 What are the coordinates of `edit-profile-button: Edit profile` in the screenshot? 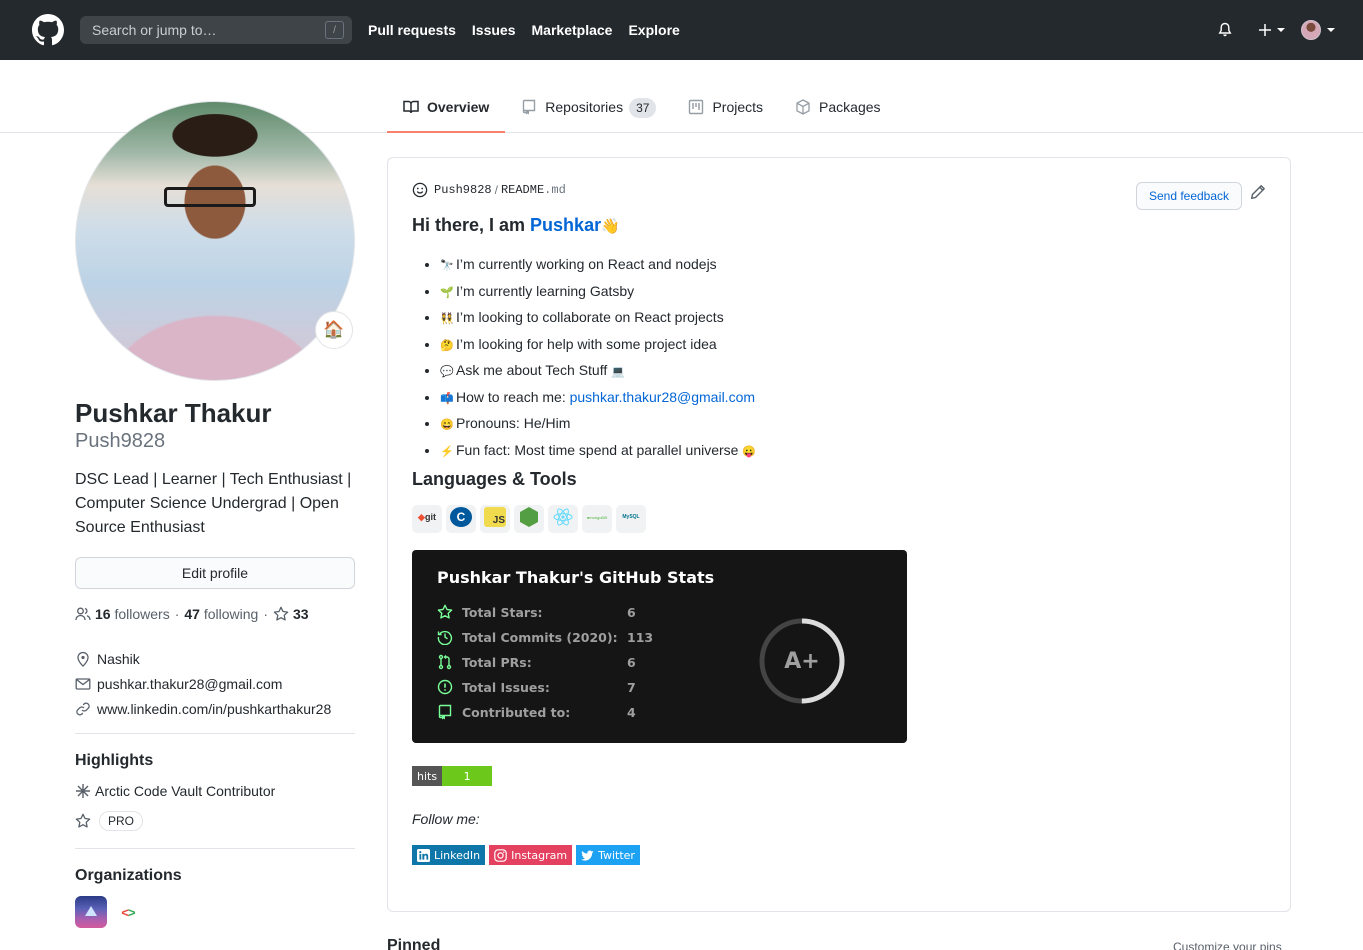 It's located at (215, 573).